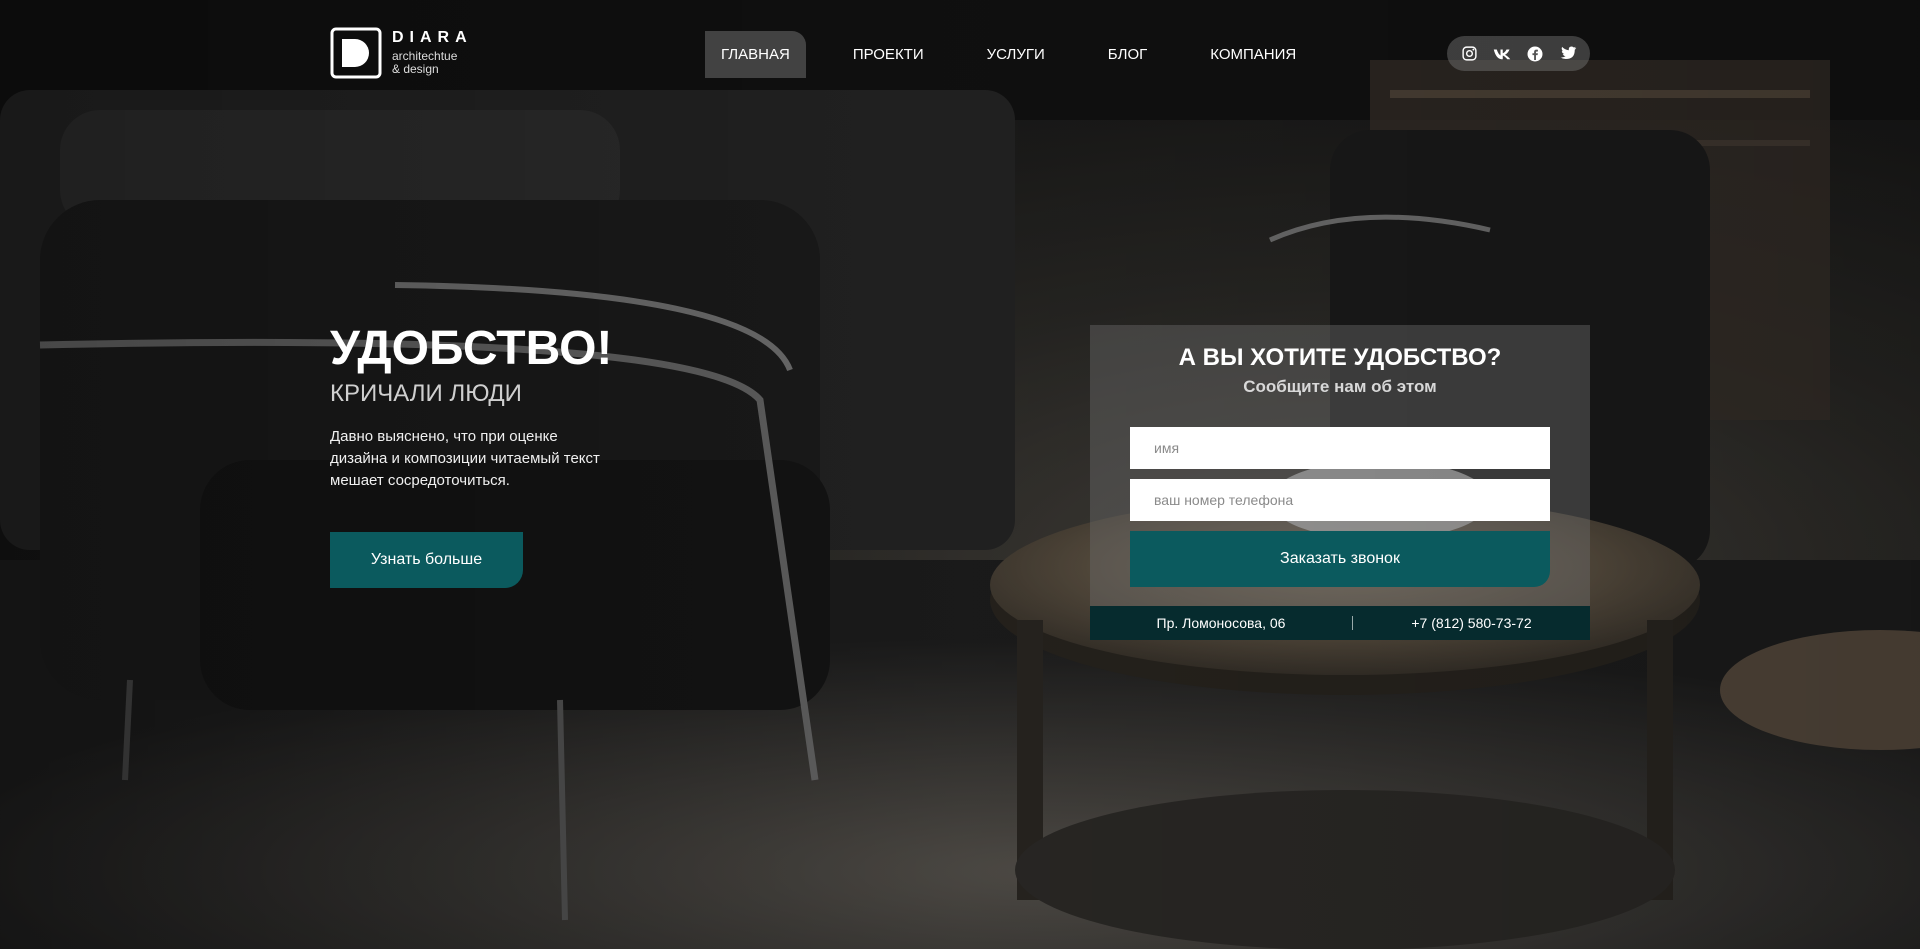  I want to click on brand-name: DIARA, so click(432, 37).